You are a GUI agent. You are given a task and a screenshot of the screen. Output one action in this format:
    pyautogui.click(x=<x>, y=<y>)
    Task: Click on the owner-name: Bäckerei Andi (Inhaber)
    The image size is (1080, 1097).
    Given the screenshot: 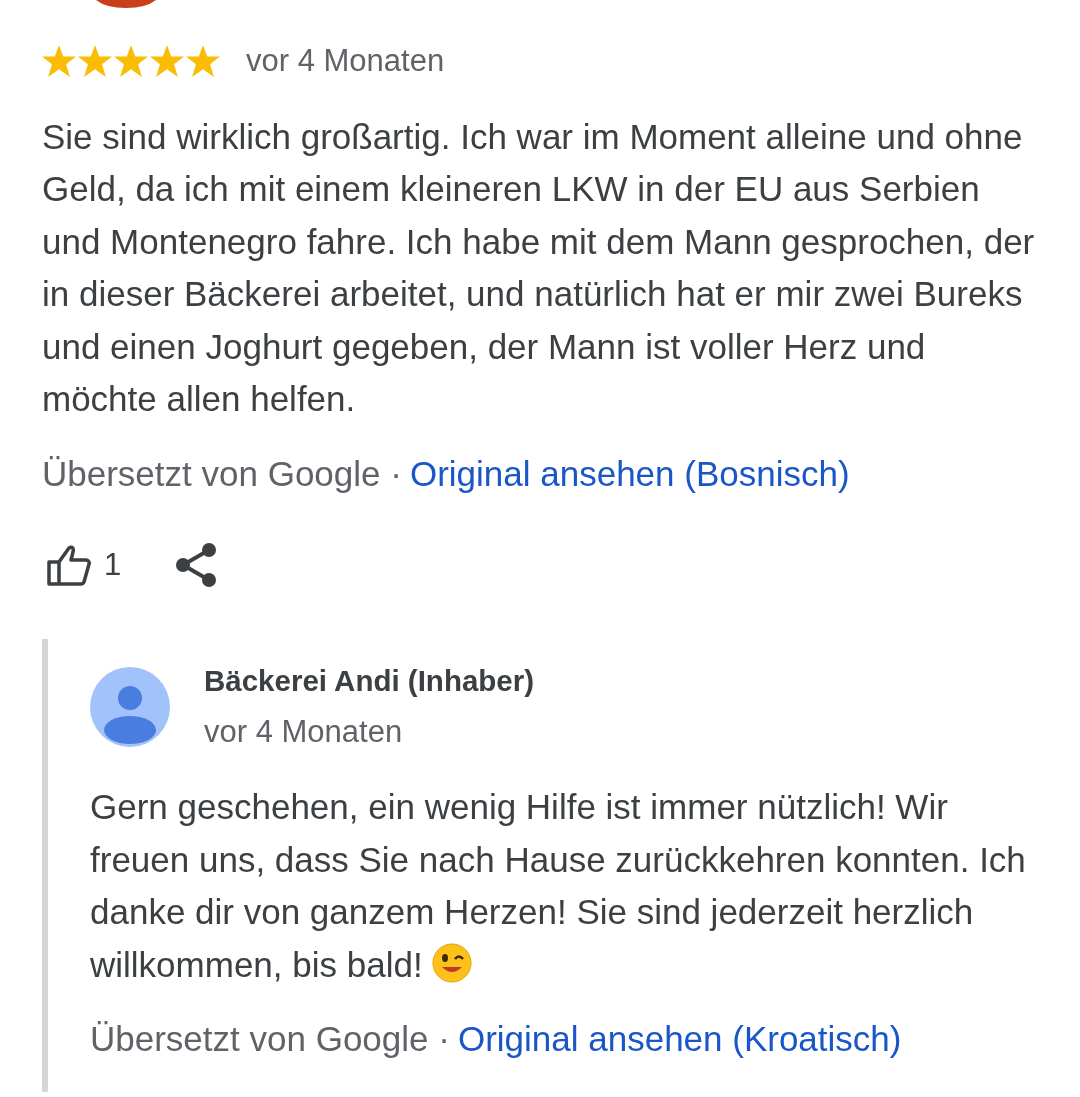 What is the action you would take?
    pyautogui.click(x=369, y=680)
    